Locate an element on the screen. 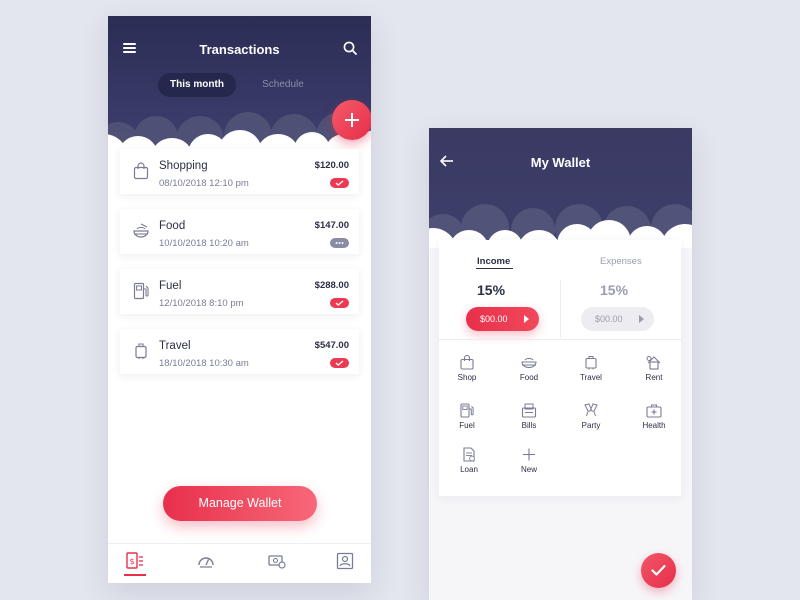 The width and height of the screenshot is (800, 600). tab-expenses: Expenses is located at coordinates (621, 261).